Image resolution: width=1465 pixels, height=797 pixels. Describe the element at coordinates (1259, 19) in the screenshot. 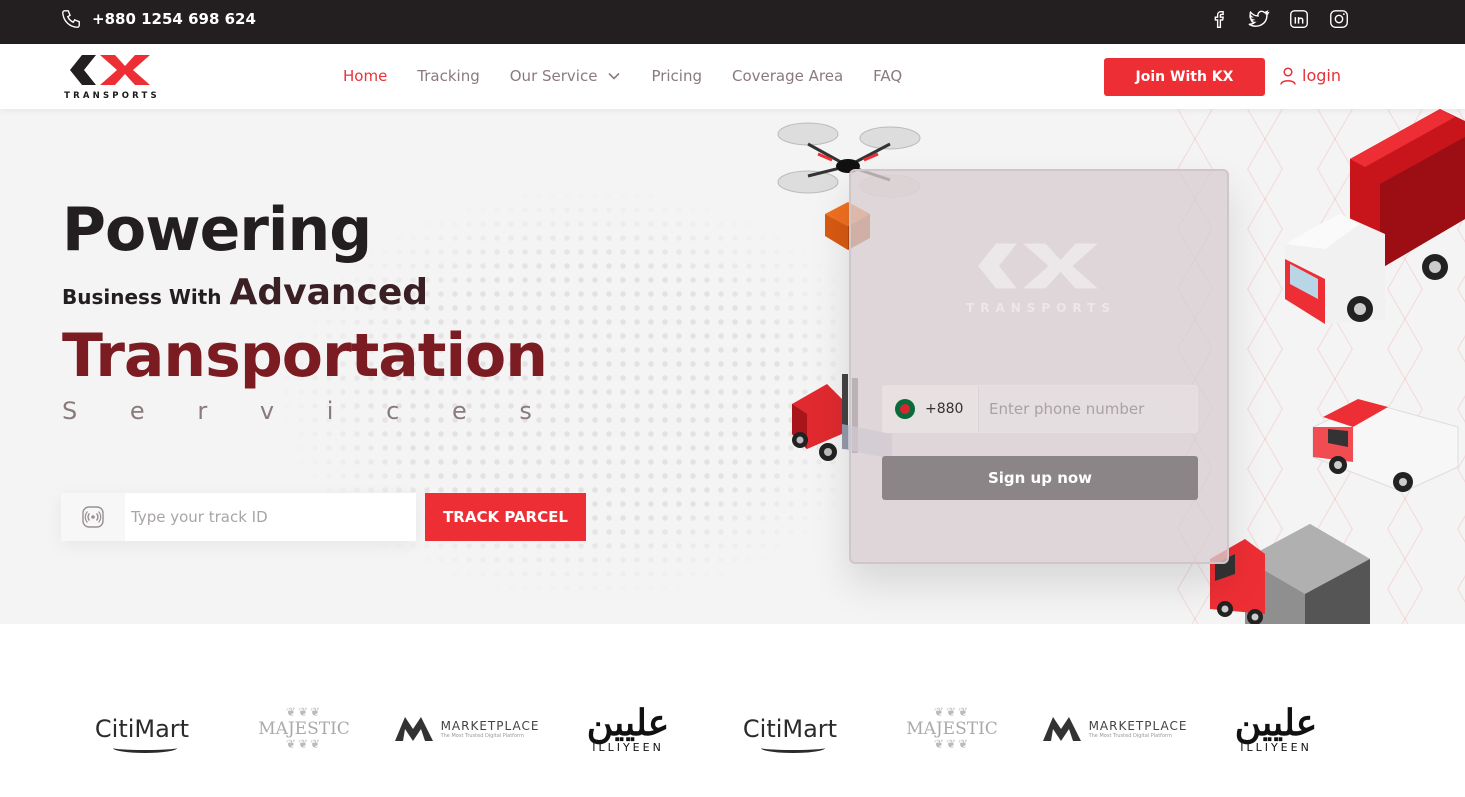

I see `twitter-icon` at that location.